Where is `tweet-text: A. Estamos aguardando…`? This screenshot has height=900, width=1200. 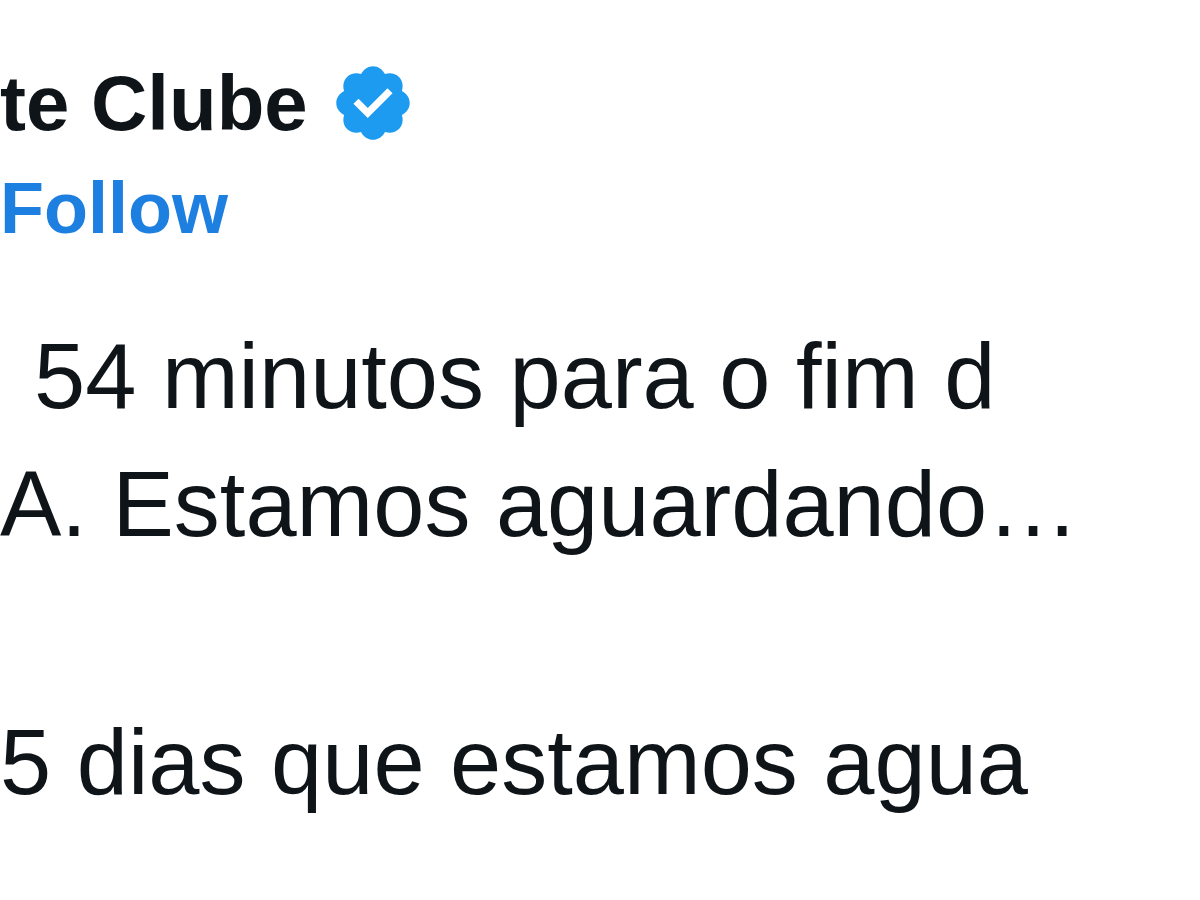
tweet-text: A. Estamos aguardando… is located at coordinates (540, 504).